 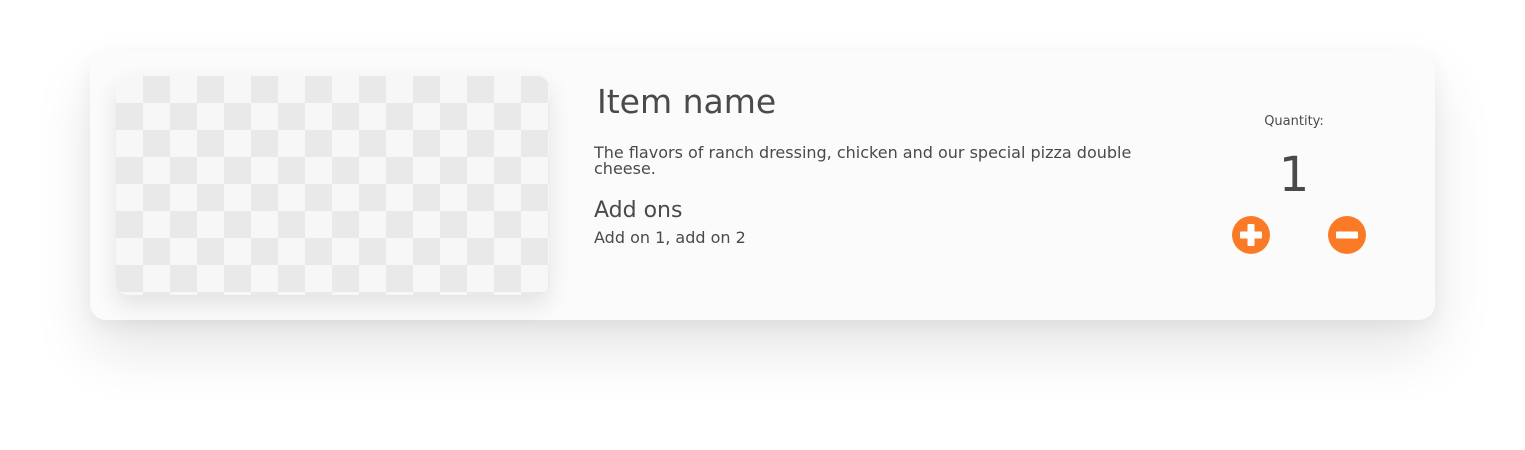 What do you see at coordinates (1294, 121) in the screenshot?
I see `quantity-label: Quantity:` at bounding box center [1294, 121].